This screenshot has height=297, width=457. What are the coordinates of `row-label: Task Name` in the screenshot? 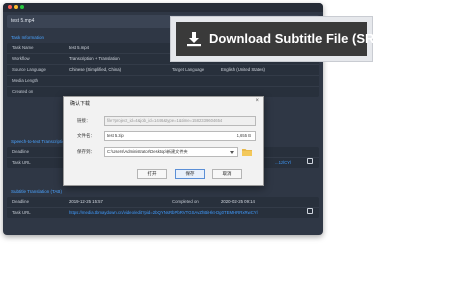 It's located at (23, 47).